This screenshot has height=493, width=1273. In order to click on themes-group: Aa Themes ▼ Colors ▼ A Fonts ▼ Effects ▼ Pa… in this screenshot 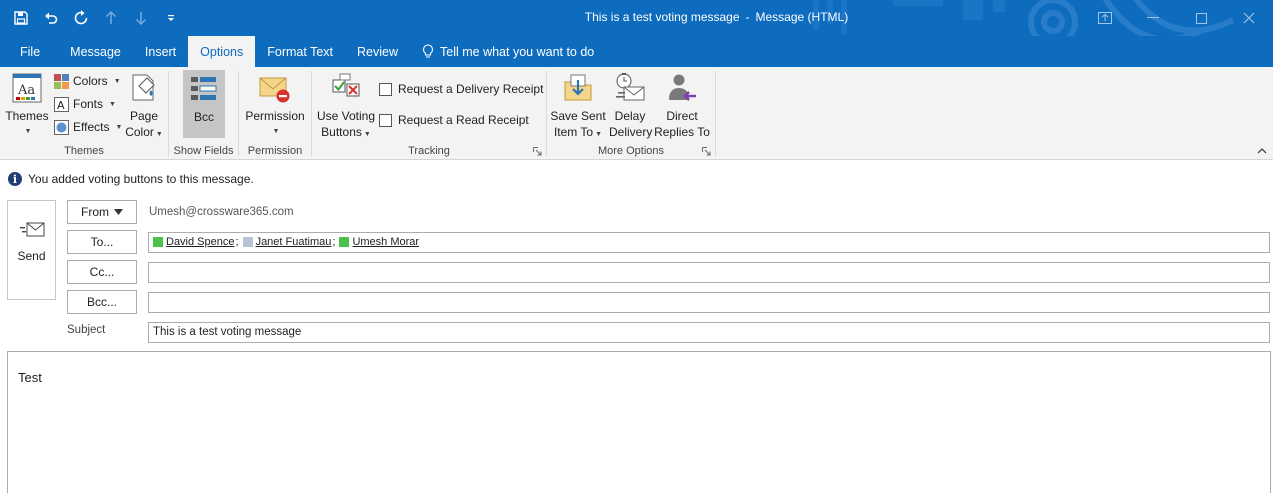, I will do `click(84, 113)`.